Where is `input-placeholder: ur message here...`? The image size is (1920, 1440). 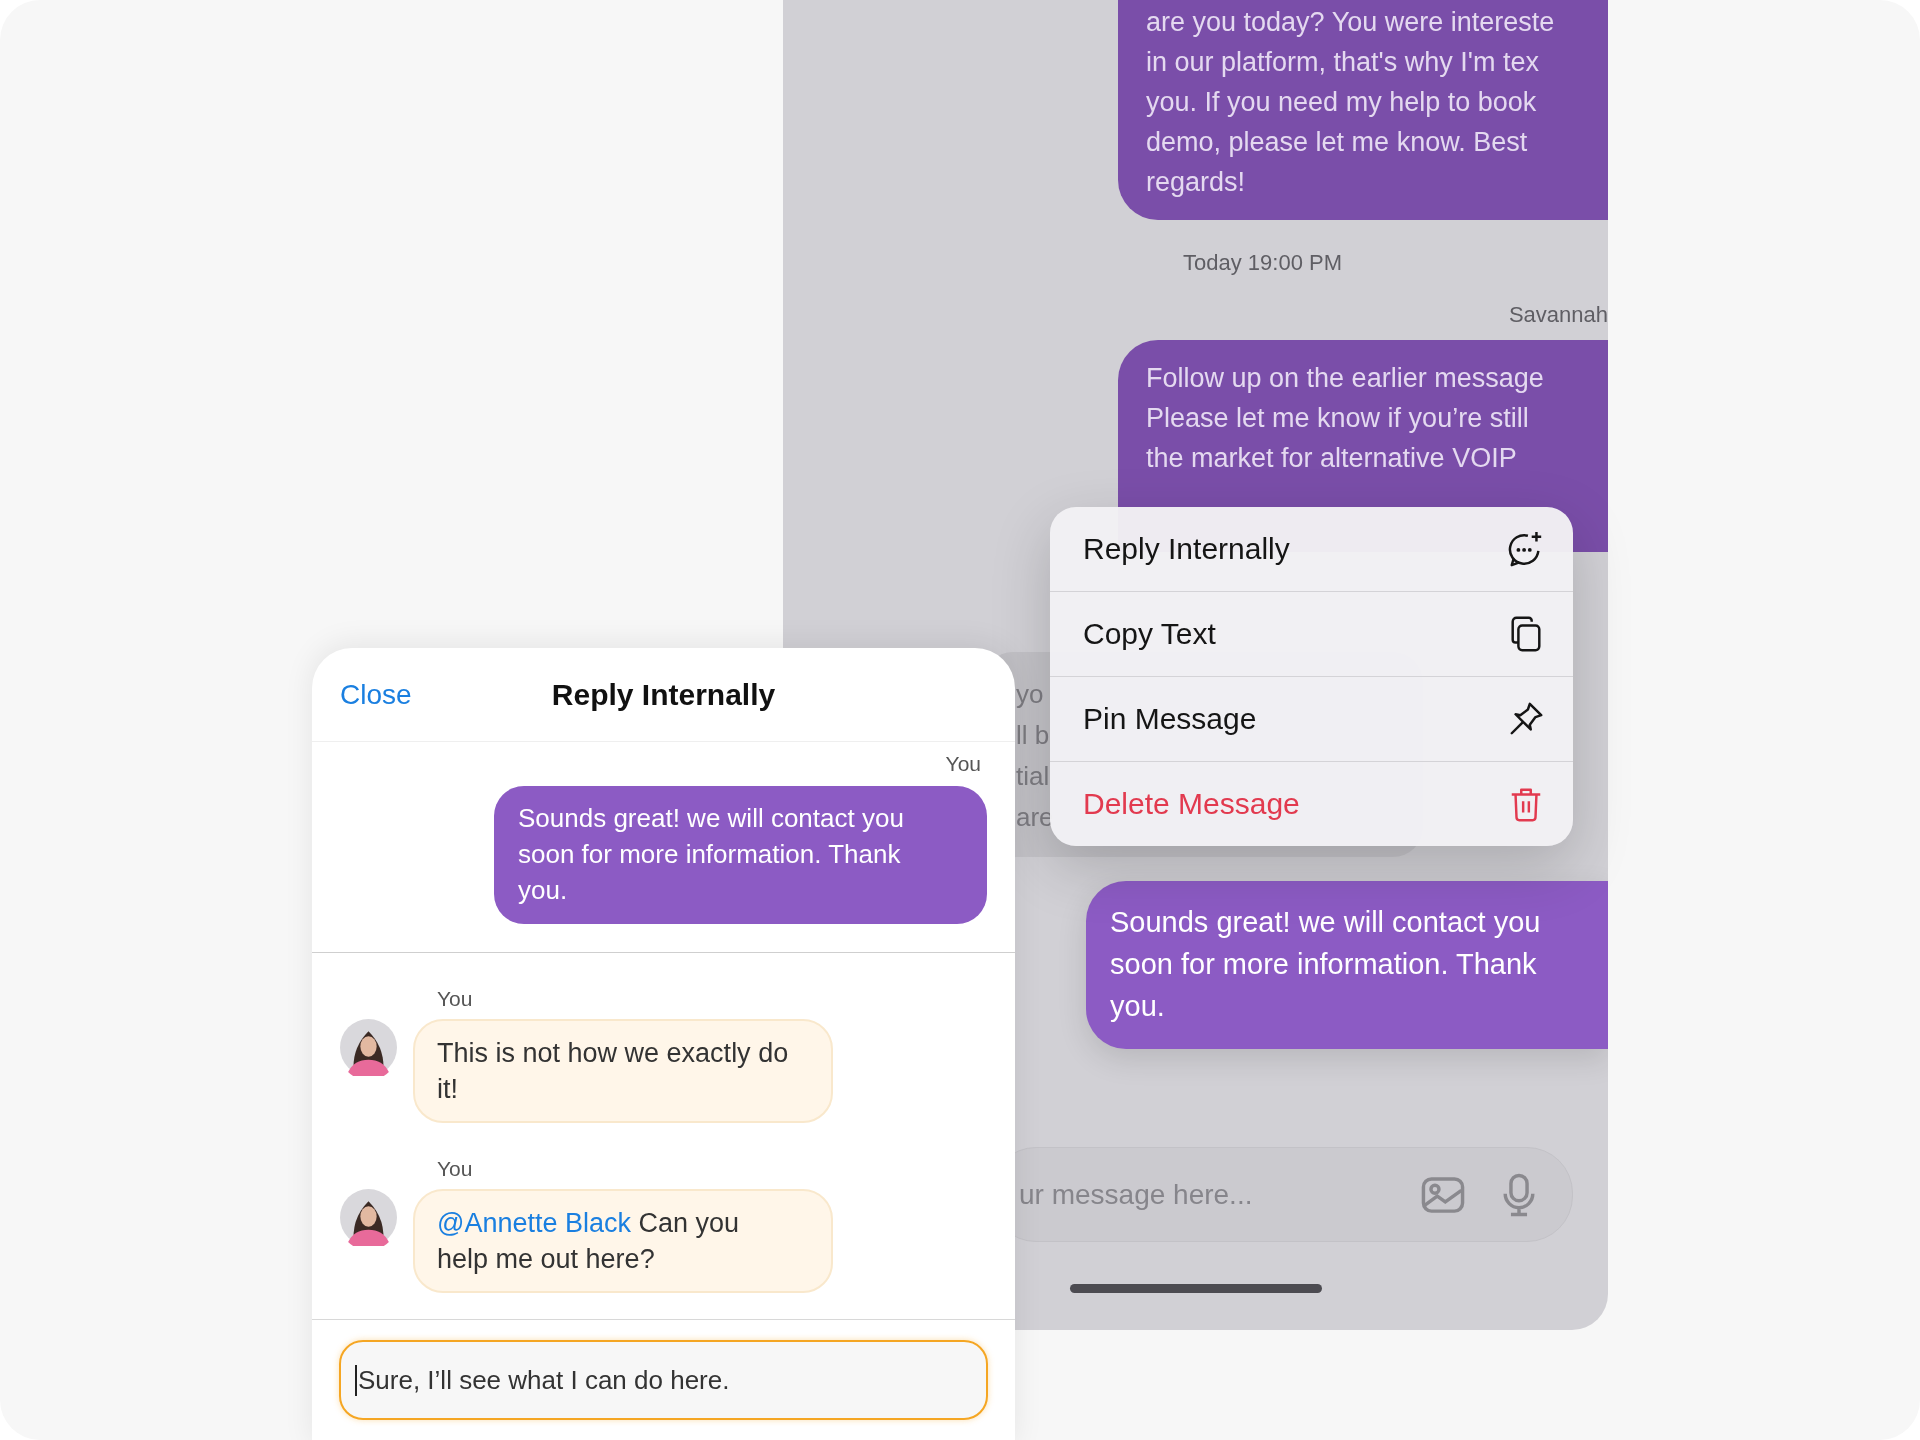 input-placeholder: ur message here... is located at coordinates (1136, 1194).